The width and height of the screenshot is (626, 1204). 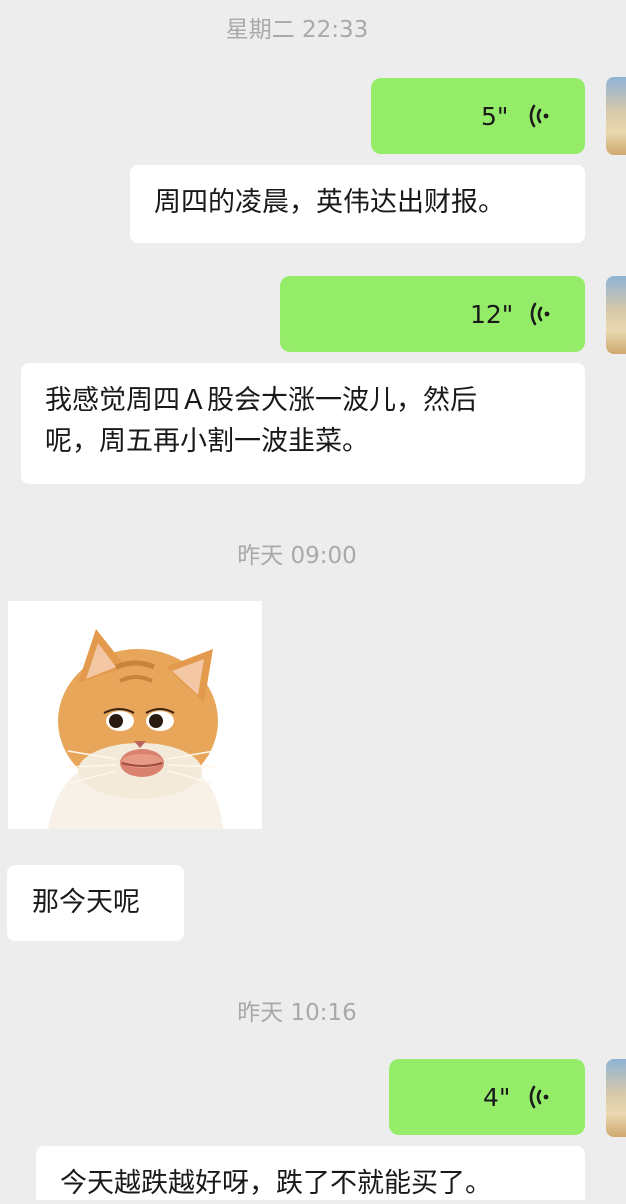 What do you see at coordinates (495, 116) in the screenshot?
I see `voice-duration: 5"` at bounding box center [495, 116].